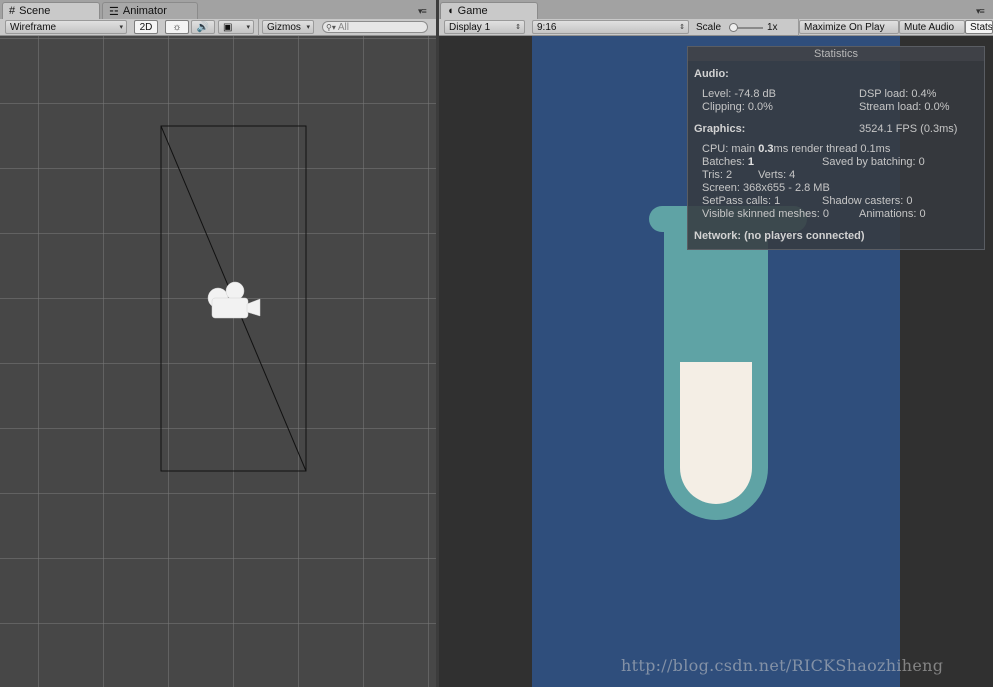 This screenshot has height=687, width=993. Describe the element at coordinates (765, 214) in the screenshot. I see `skinned-meshes: Visible skinned meshes: 0` at that location.